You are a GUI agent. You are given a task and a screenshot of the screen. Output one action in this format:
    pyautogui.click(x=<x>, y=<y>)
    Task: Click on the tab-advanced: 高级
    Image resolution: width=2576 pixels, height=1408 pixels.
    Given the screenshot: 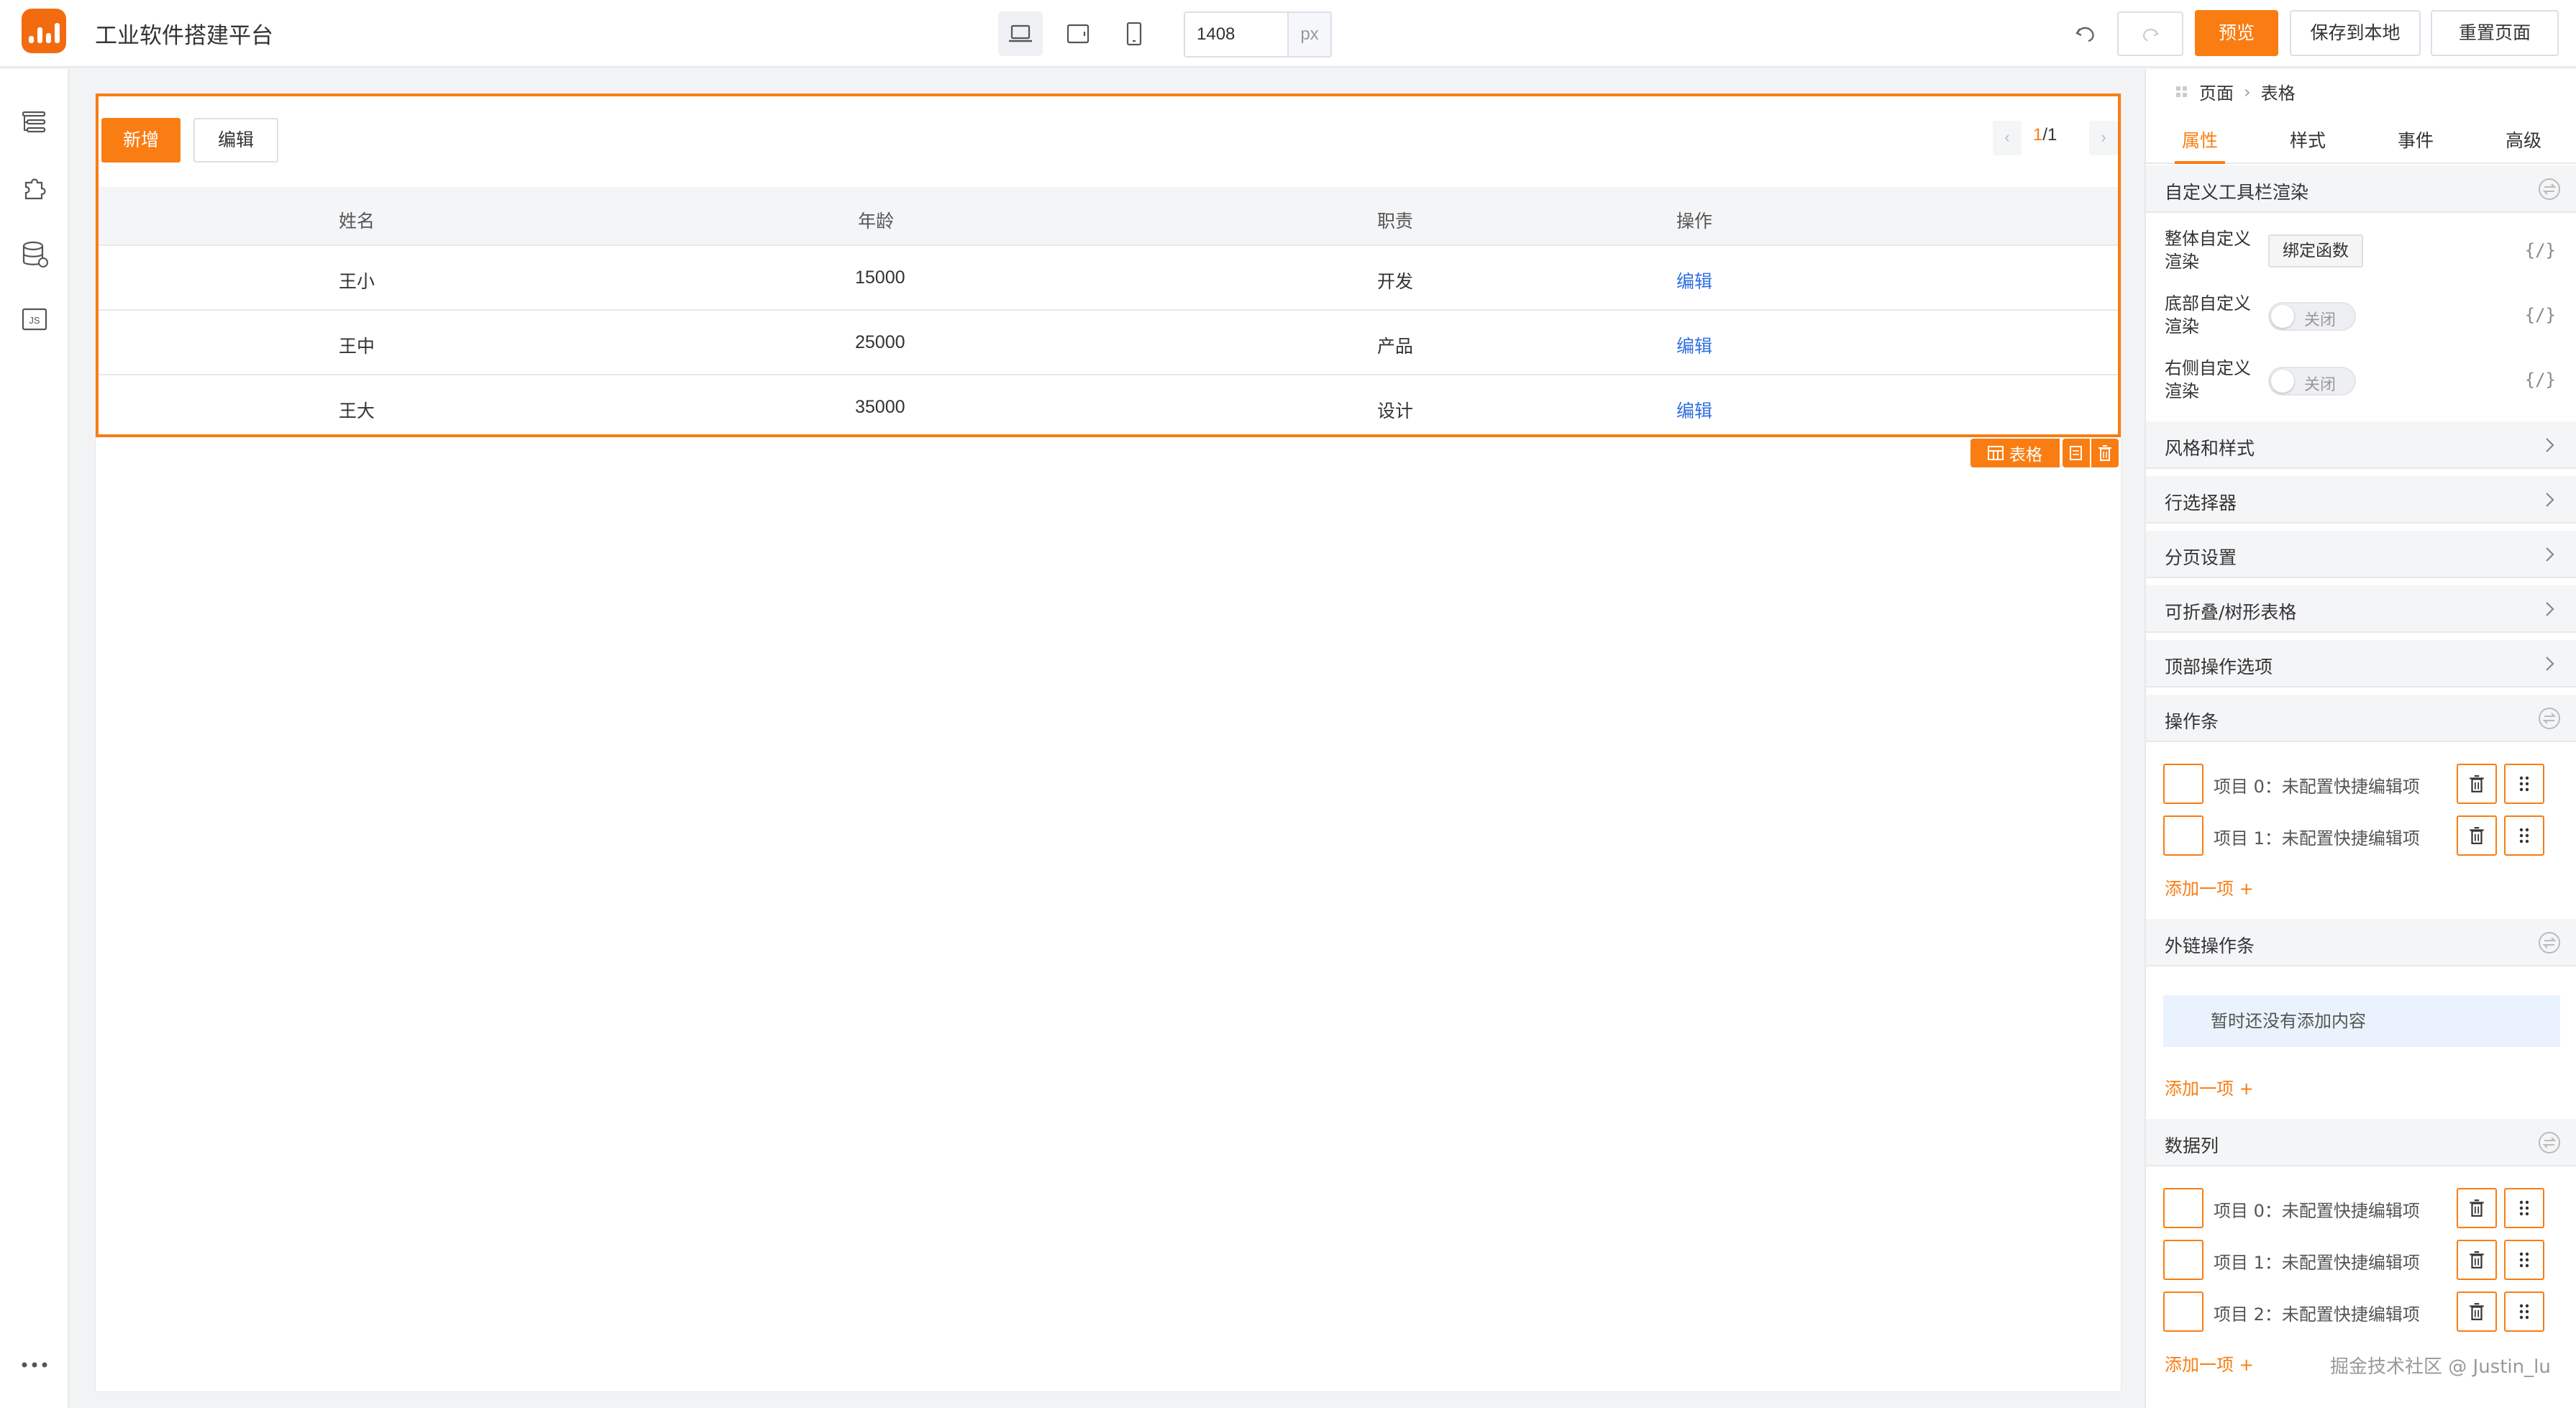 What is the action you would take?
    pyautogui.click(x=2523, y=139)
    